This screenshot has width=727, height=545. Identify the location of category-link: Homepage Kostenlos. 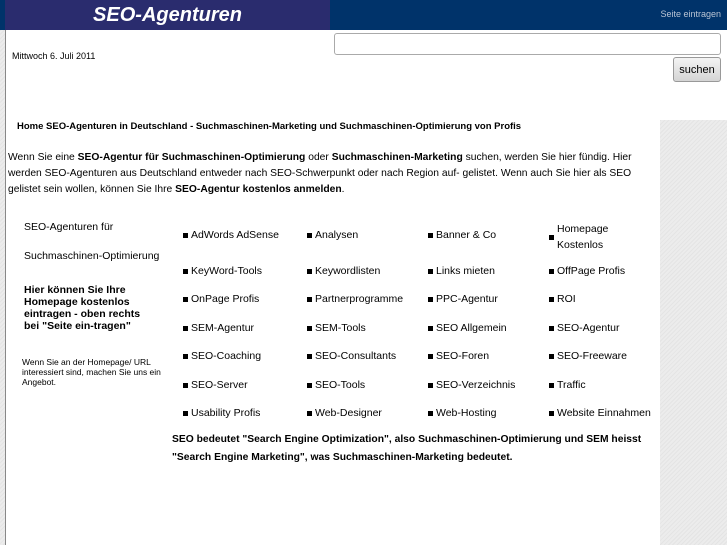
(583, 237).